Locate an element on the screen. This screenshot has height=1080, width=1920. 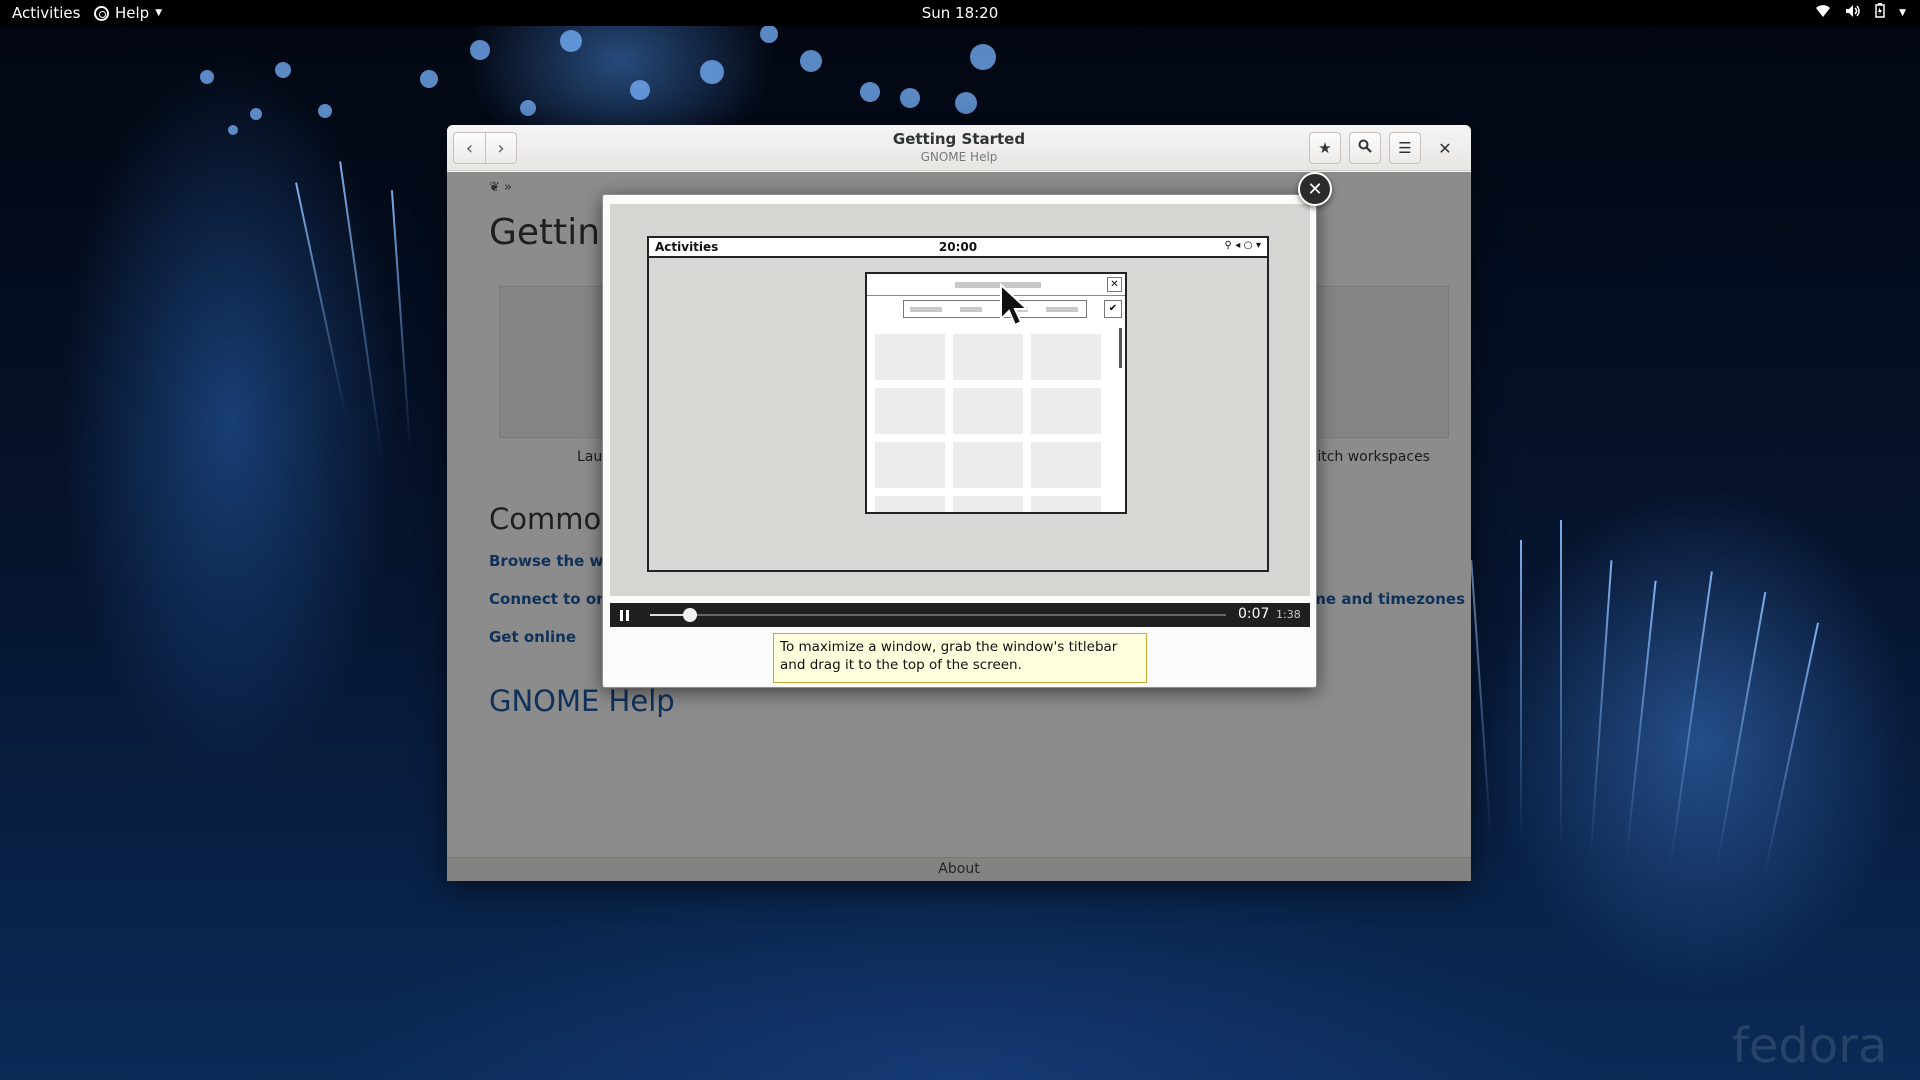
animated-top-bar: Activities 20:00 ⚲ ◂ ○ ▾ is located at coordinates (958, 248).